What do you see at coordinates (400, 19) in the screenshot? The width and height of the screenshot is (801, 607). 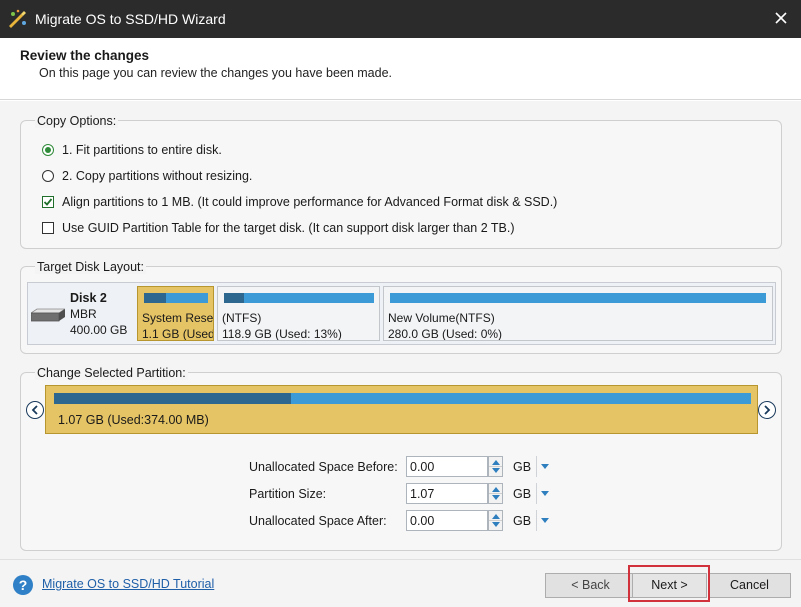 I see `title-bar: Migrate OS to SSD/HD Wizard` at bounding box center [400, 19].